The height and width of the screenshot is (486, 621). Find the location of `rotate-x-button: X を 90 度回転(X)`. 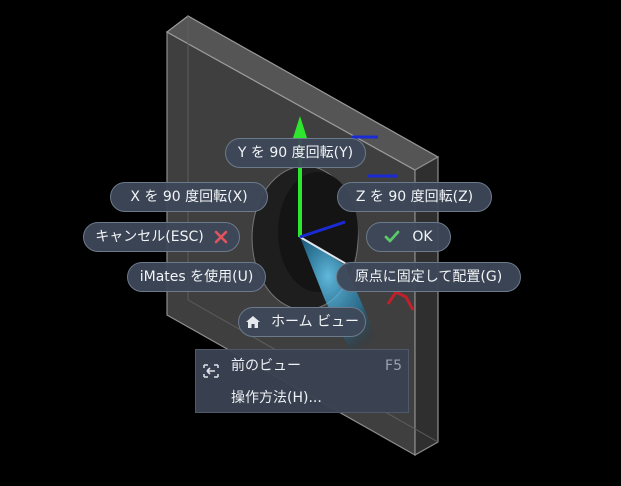

rotate-x-button: X を 90 度回転(X) is located at coordinates (189, 197).